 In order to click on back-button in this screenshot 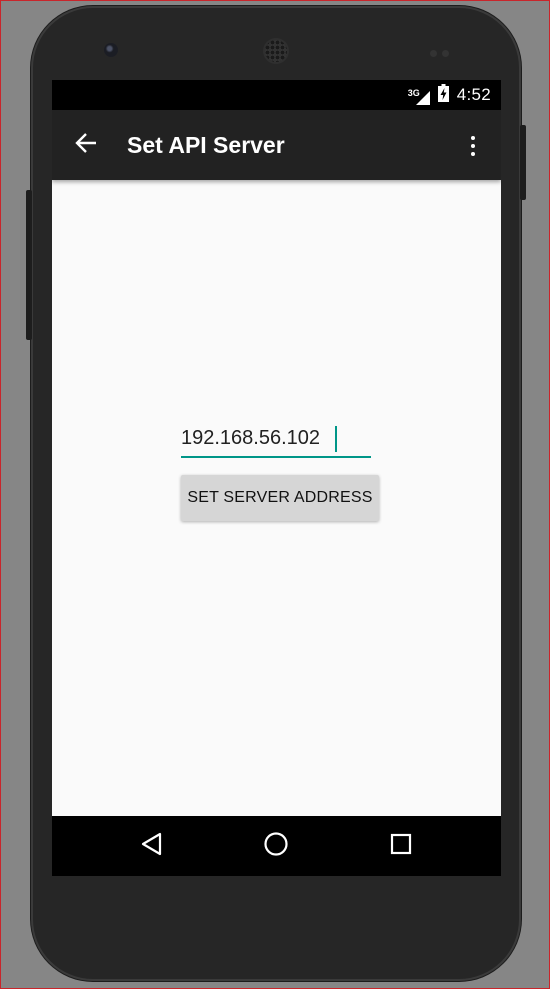, I will do `click(86, 145)`.